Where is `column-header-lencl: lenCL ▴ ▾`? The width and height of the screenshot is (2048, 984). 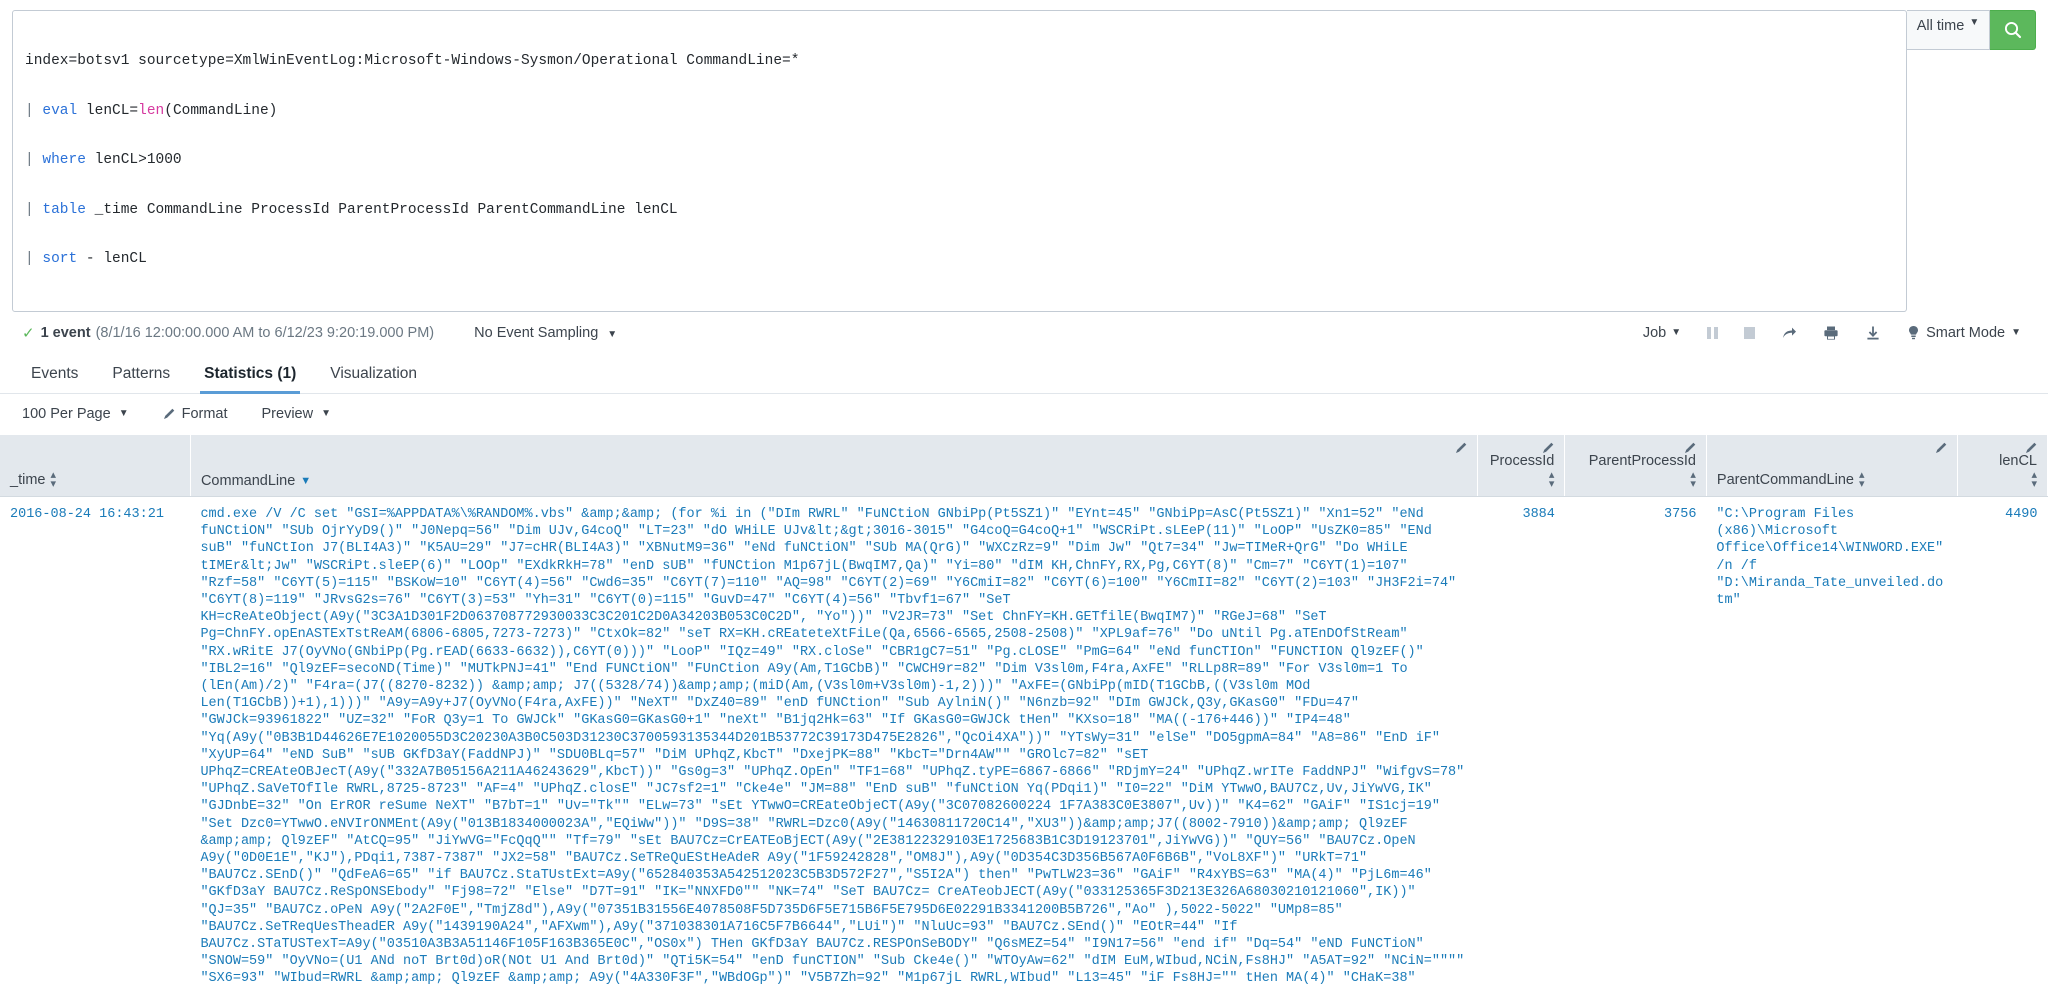 column-header-lencl: lenCL ▴ ▾ is located at coordinates (2002, 465).